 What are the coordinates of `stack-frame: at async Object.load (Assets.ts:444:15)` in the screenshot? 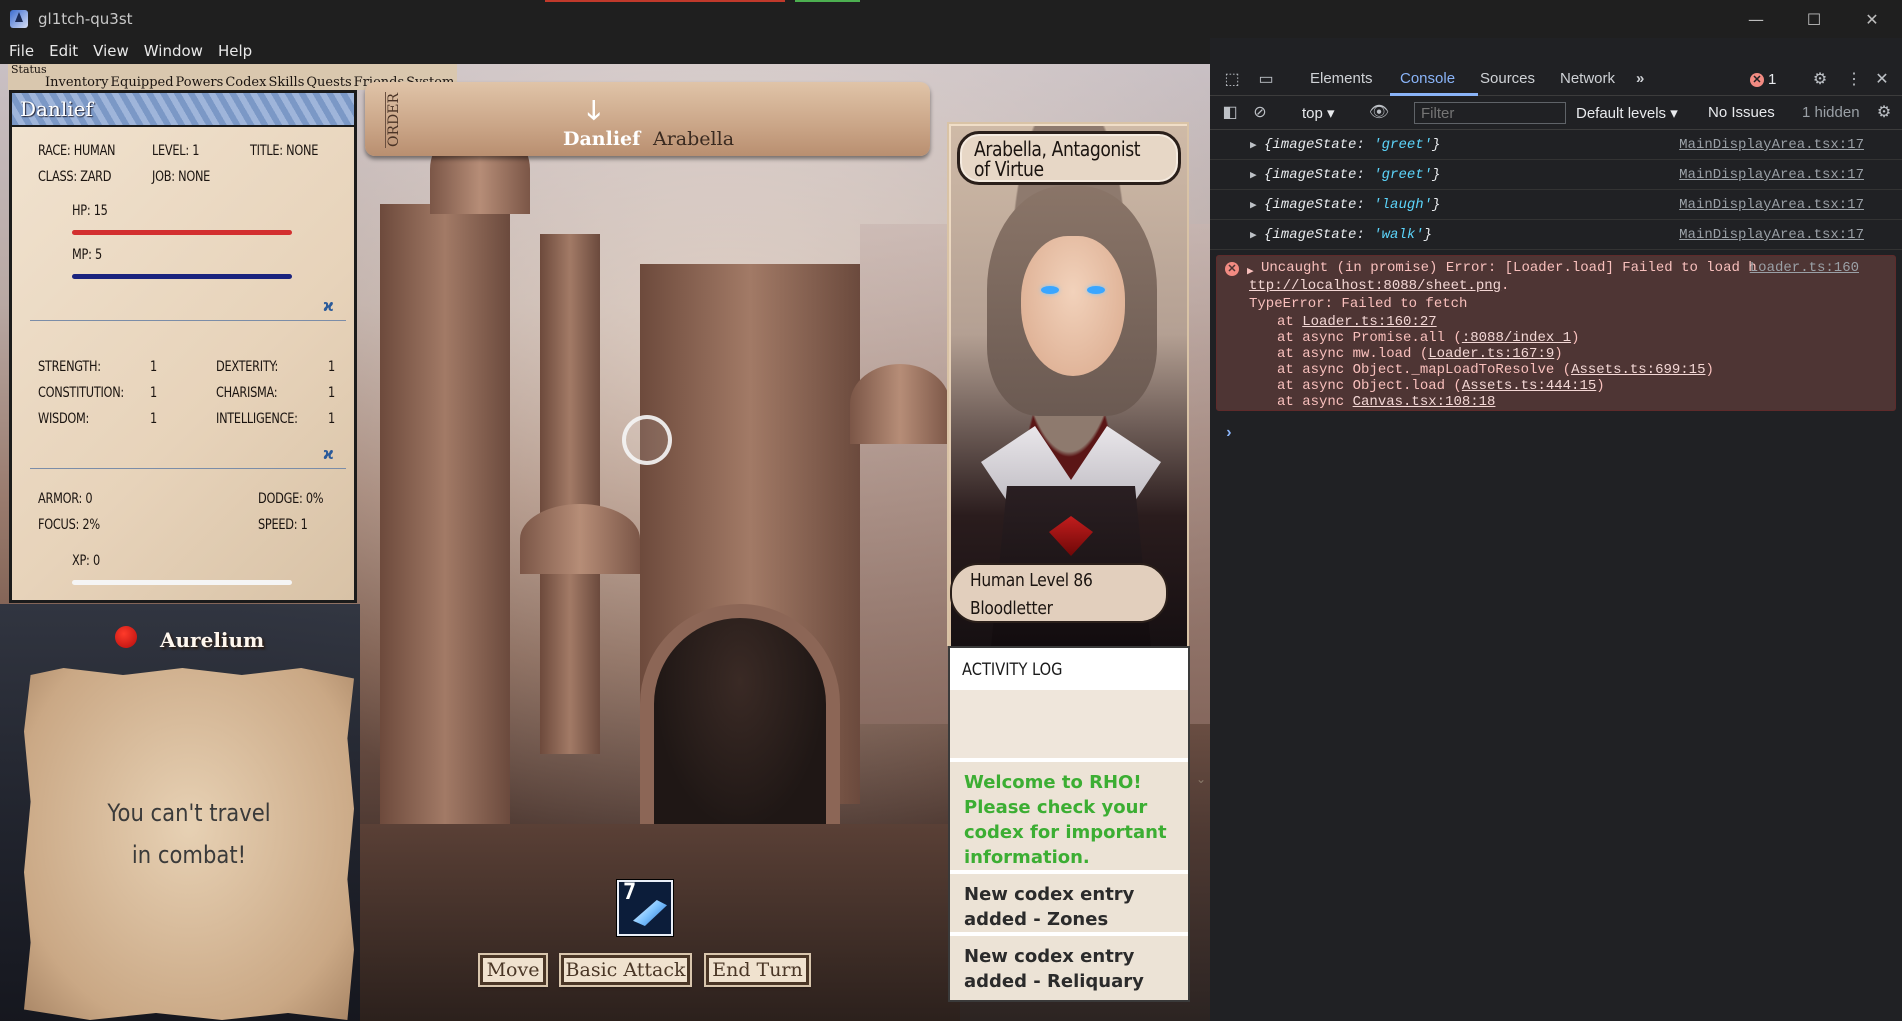 It's located at (1441, 386).